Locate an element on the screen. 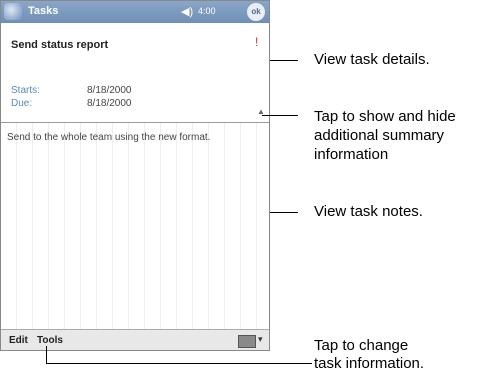 The image size is (494, 377). callout-line-summary is located at coordinates (280, 115).